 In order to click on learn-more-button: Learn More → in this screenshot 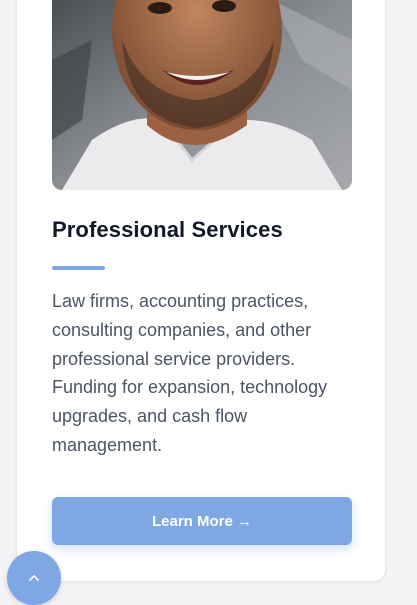, I will do `click(202, 521)`.